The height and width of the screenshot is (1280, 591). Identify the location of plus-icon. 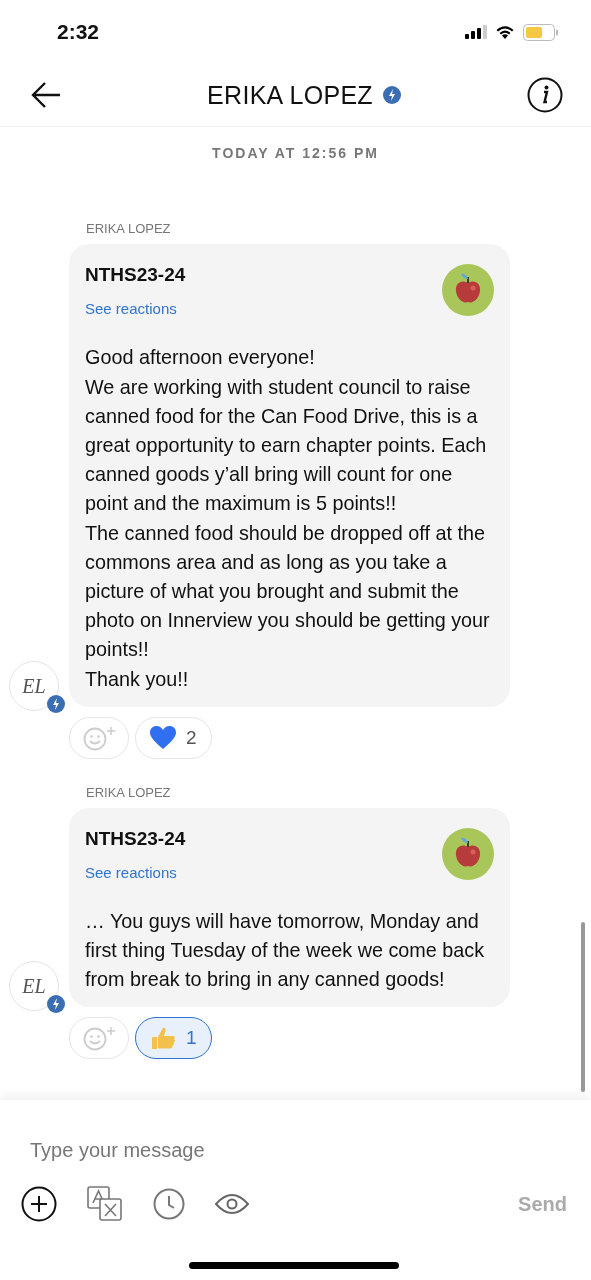
(39, 1204).